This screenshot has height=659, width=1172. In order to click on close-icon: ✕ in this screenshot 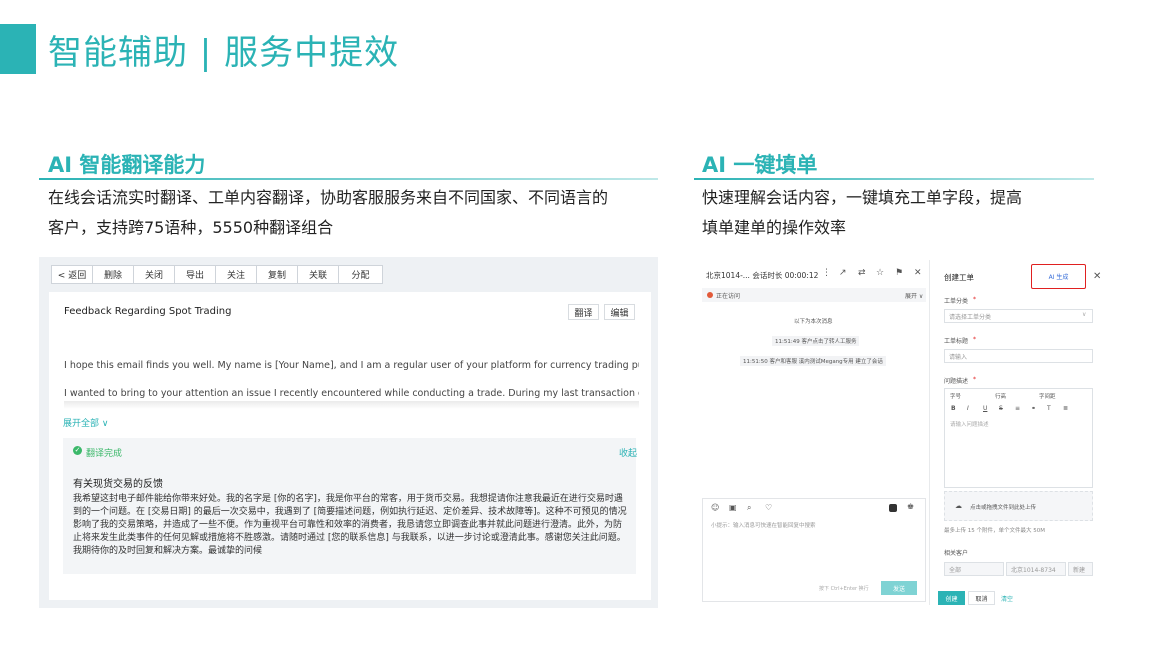, I will do `click(918, 273)`.